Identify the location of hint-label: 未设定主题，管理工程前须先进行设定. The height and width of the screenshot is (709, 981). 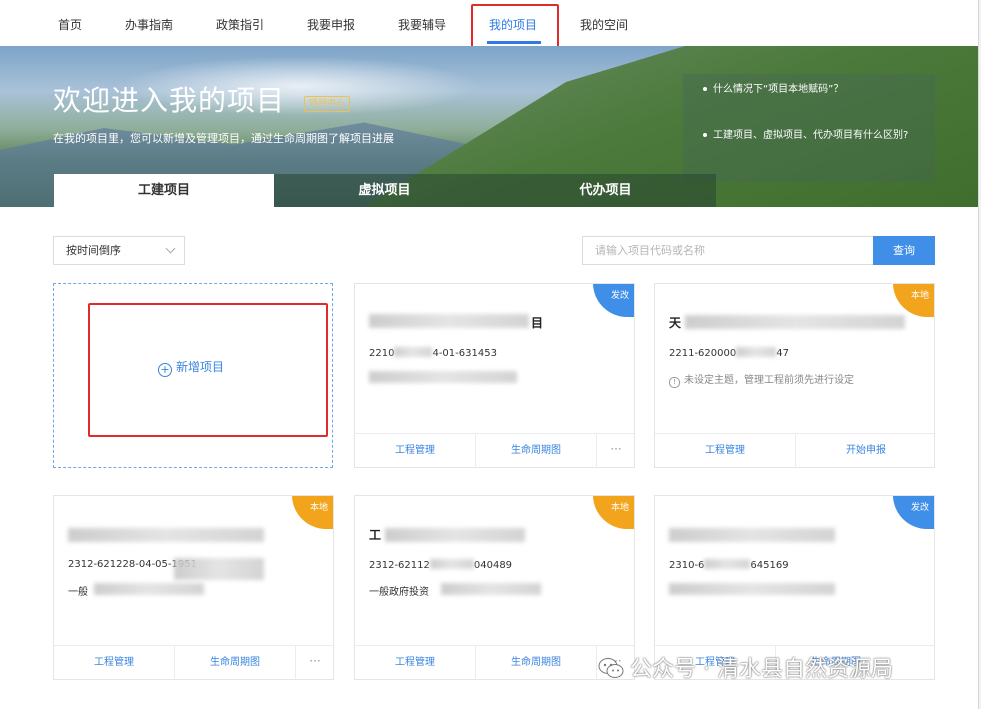
(769, 380).